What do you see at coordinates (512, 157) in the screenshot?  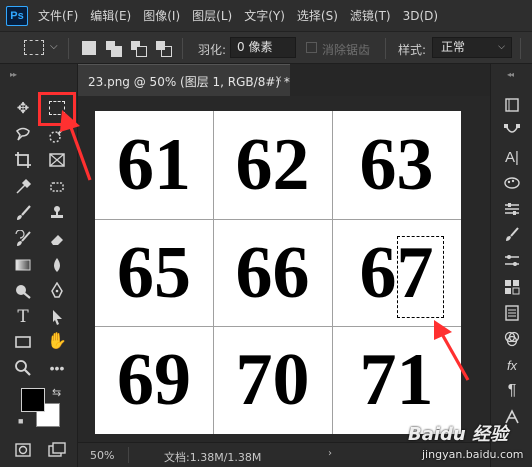 I see `character-panel-icon: A|` at bounding box center [512, 157].